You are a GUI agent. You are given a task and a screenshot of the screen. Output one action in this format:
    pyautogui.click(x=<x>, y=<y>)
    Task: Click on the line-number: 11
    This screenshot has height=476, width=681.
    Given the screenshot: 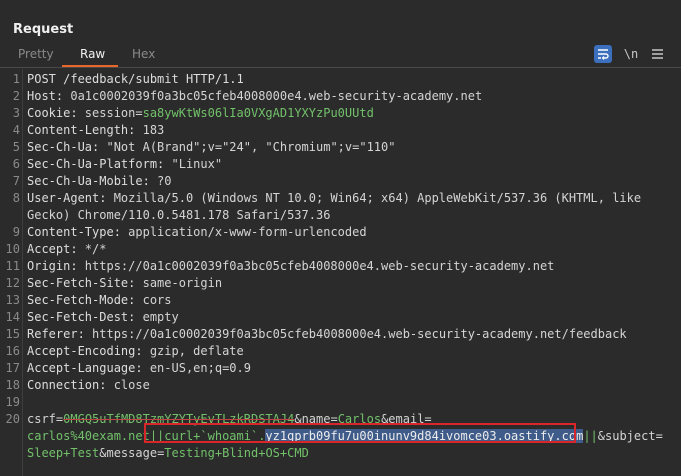 What is the action you would take?
    pyautogui.click(x=12, y=266)
    